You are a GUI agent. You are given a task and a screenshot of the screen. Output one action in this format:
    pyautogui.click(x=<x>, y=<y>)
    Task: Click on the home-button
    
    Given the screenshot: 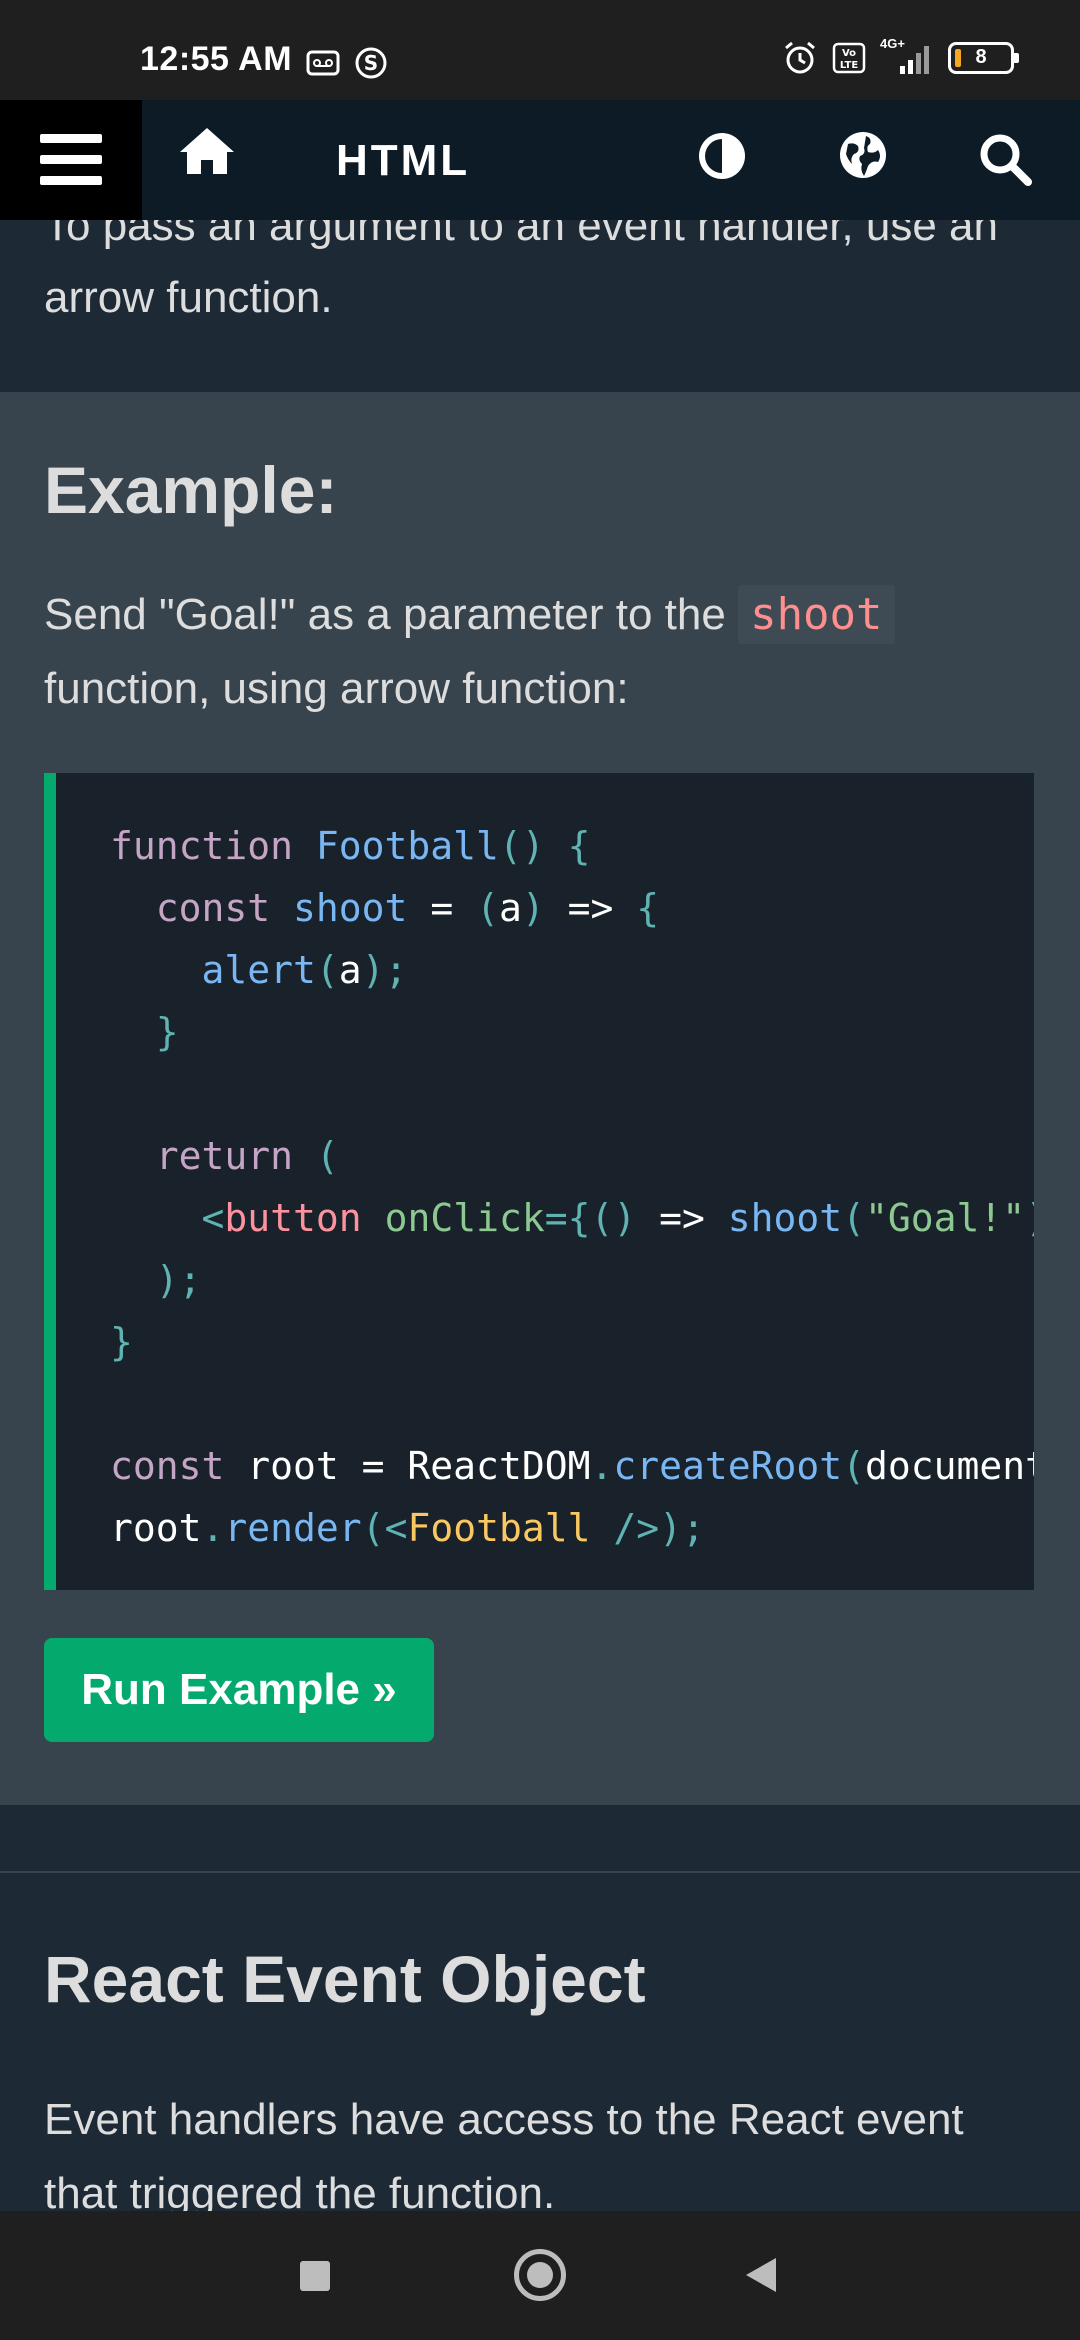 What is the action you would take?
    pyautogui.click(x=213, y=161)
    